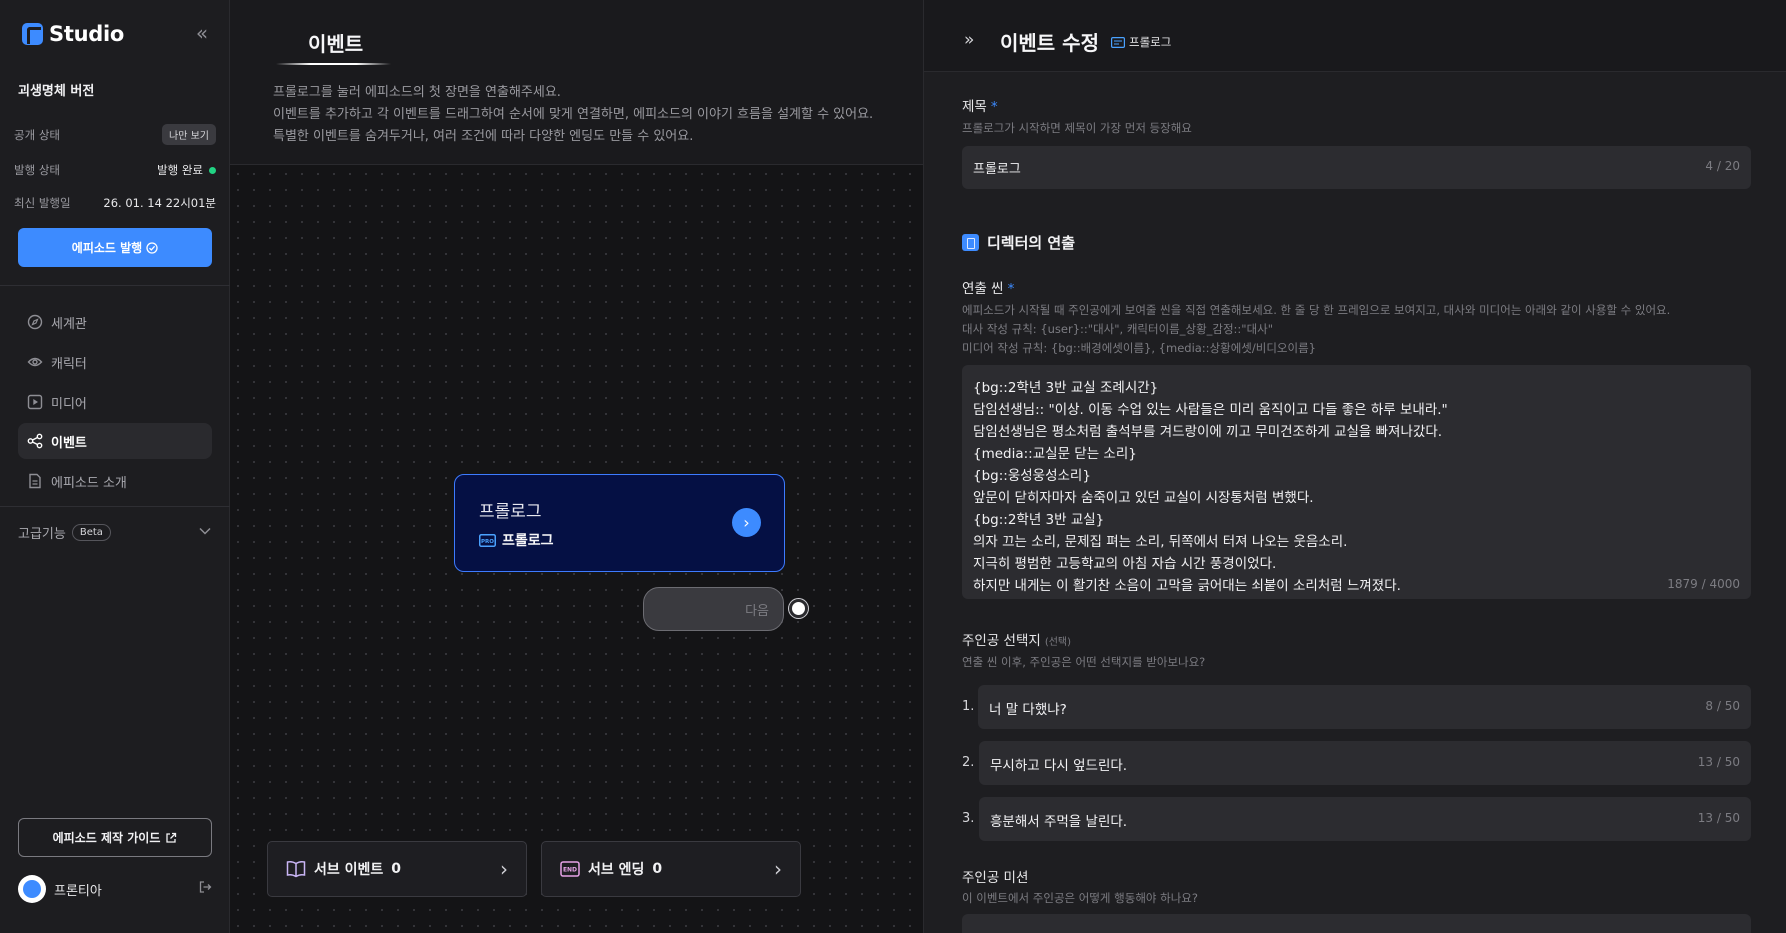 This screenshot has width=1786, height=933. I want to click on share-nodes-icon, so click(34, 441).